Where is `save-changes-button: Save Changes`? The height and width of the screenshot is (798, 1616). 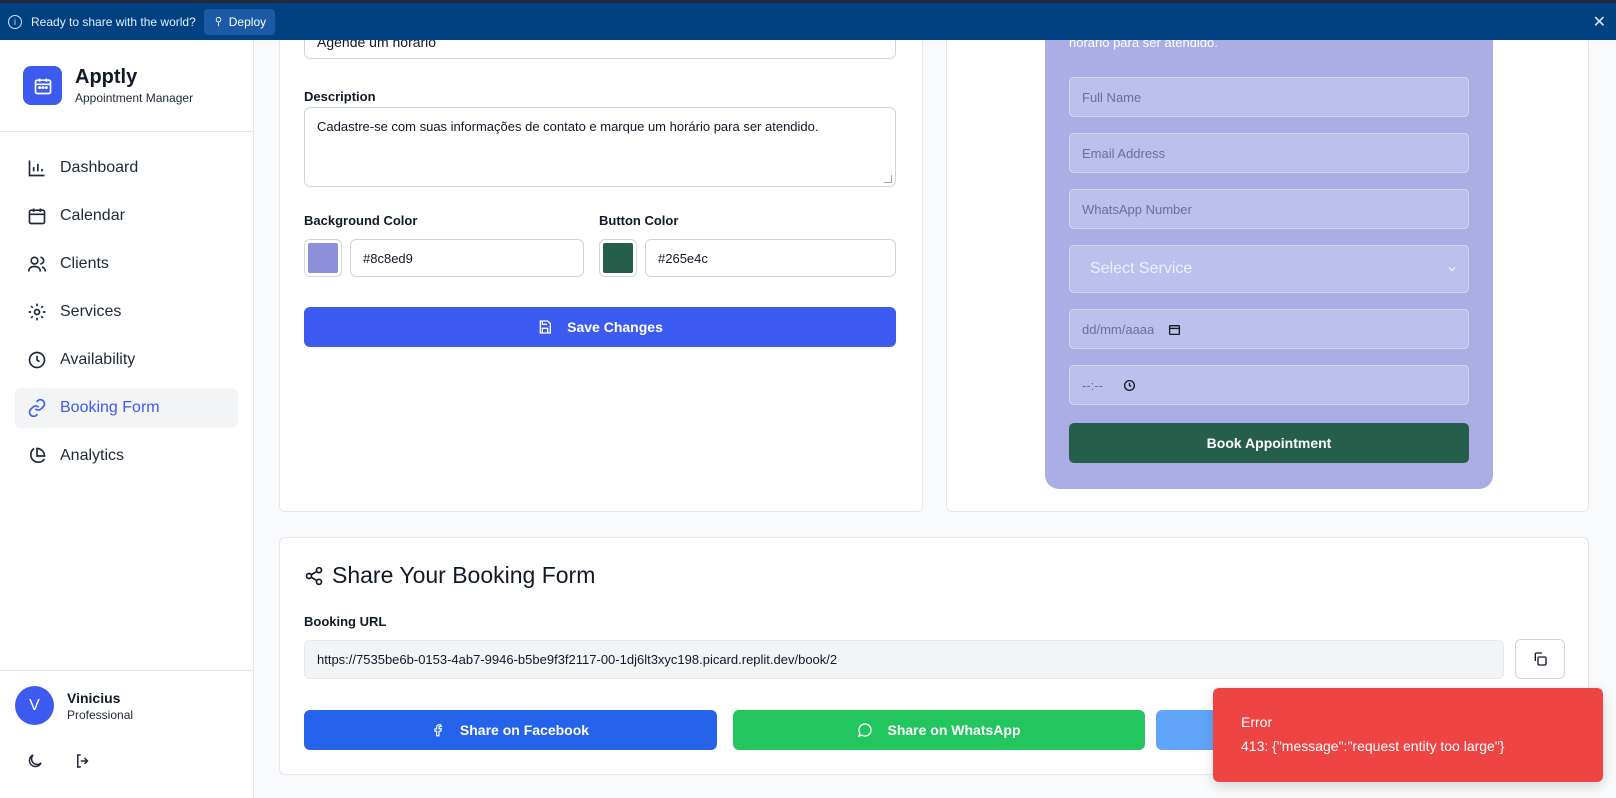
save-changes-button: Save Changes is located at coordinates (600, 327).